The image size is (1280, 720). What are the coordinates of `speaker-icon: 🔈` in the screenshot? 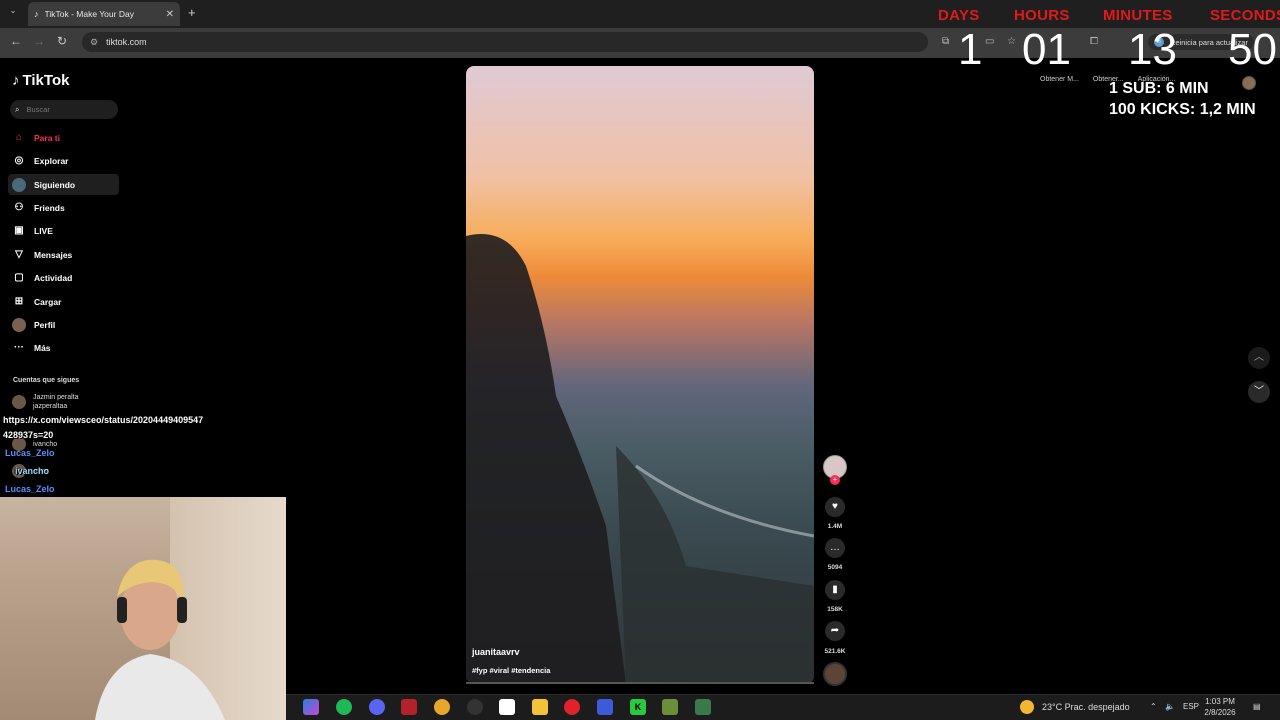 It's located at (1170, 706).